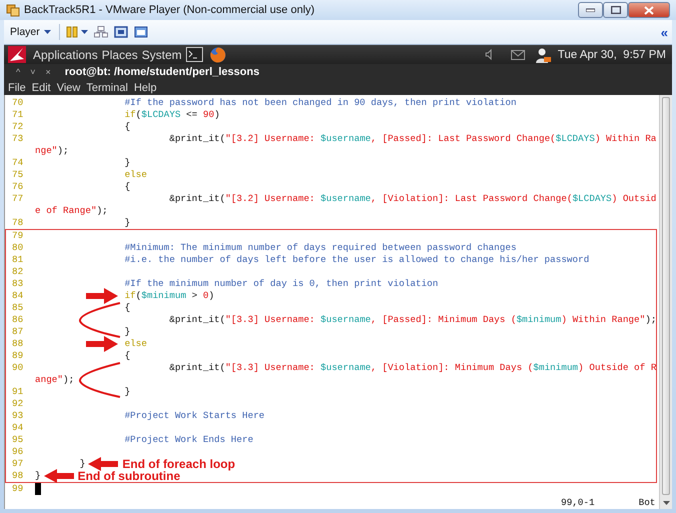 The image size is (676, 513). Describe the element at coordinates (107, 88) in the screenshot. I see `menu-item: Terminal` at that location.